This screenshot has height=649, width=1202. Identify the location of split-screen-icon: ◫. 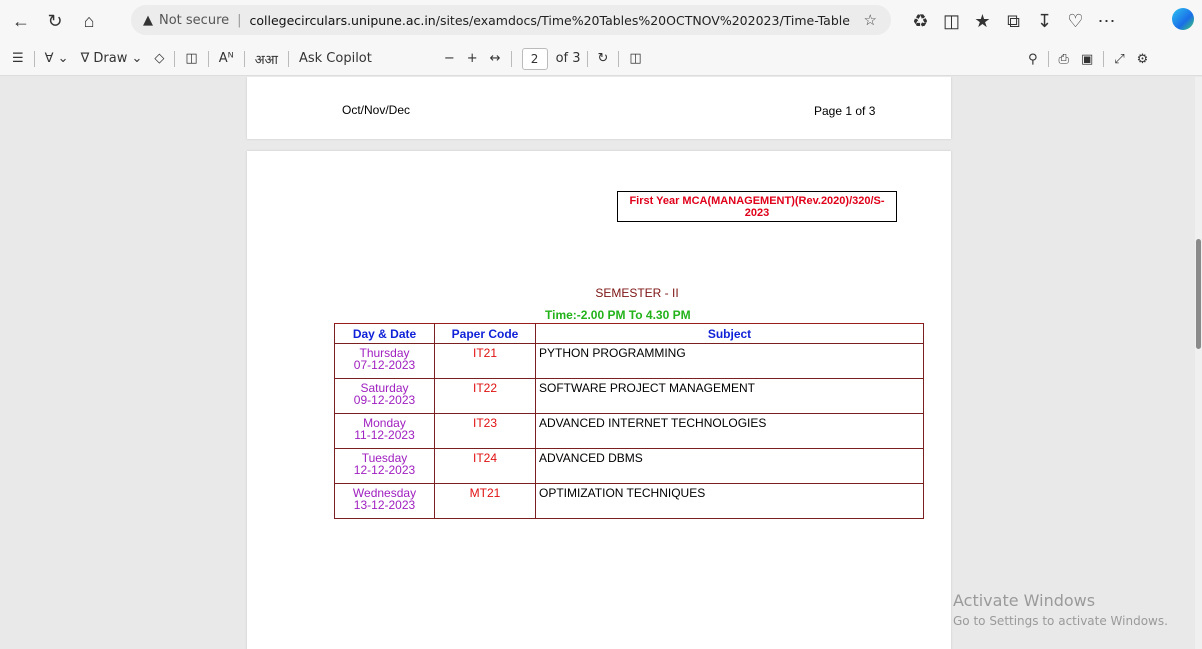
(951, 21).